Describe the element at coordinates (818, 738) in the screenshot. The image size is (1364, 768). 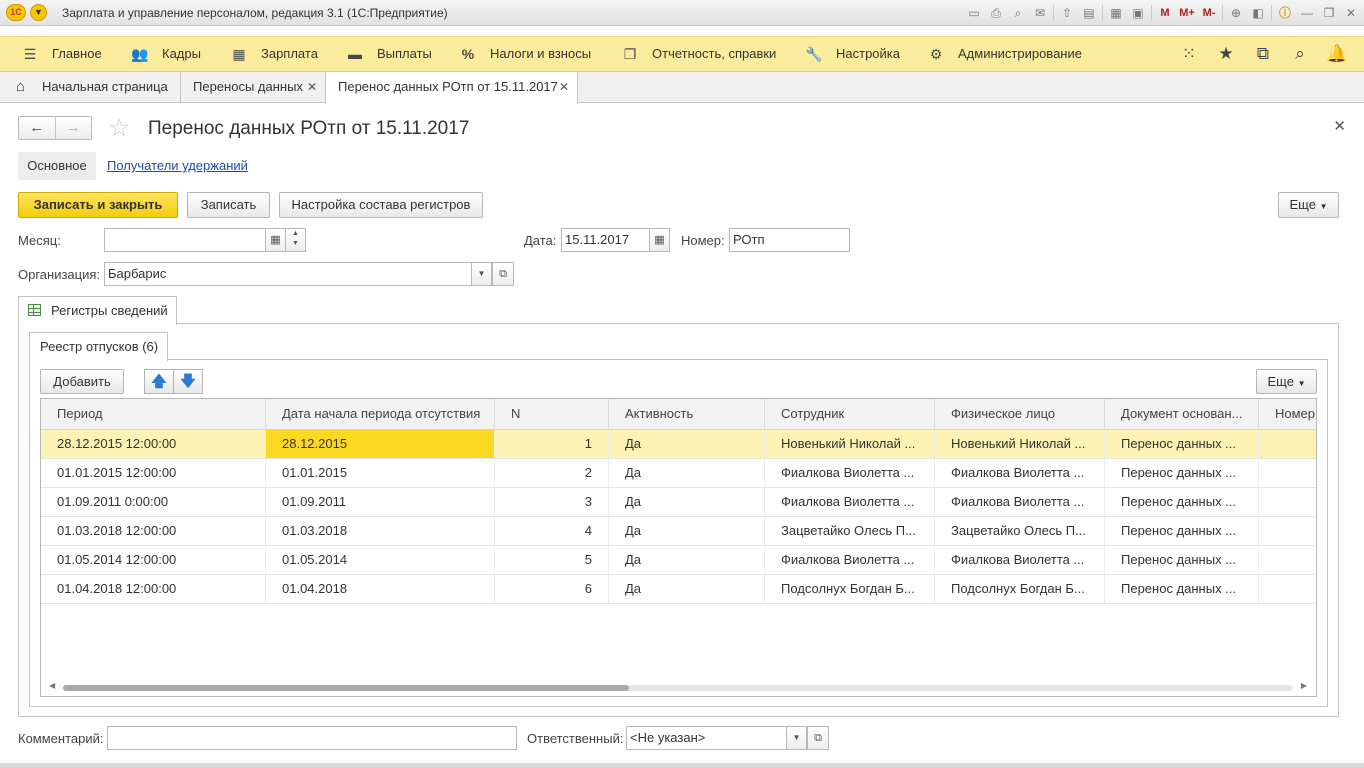
I see `responsible-open-icon: ⧉` at that location.